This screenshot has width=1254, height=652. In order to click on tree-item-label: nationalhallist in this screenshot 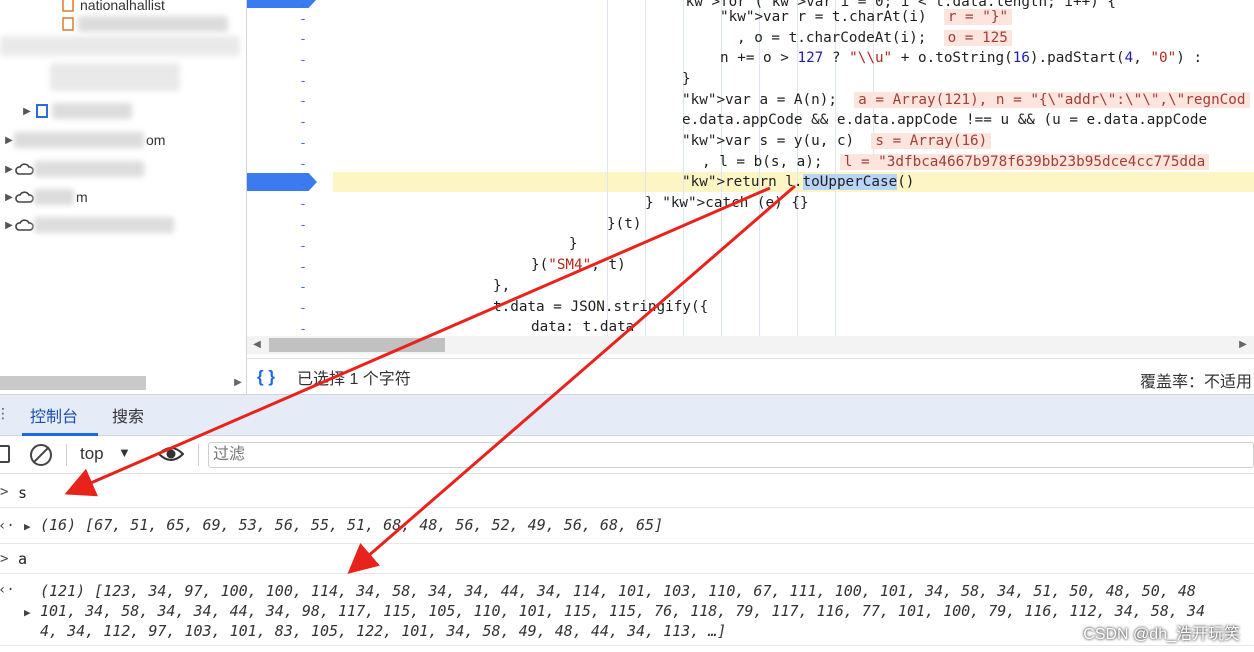, I will do `click(122, 6)`.